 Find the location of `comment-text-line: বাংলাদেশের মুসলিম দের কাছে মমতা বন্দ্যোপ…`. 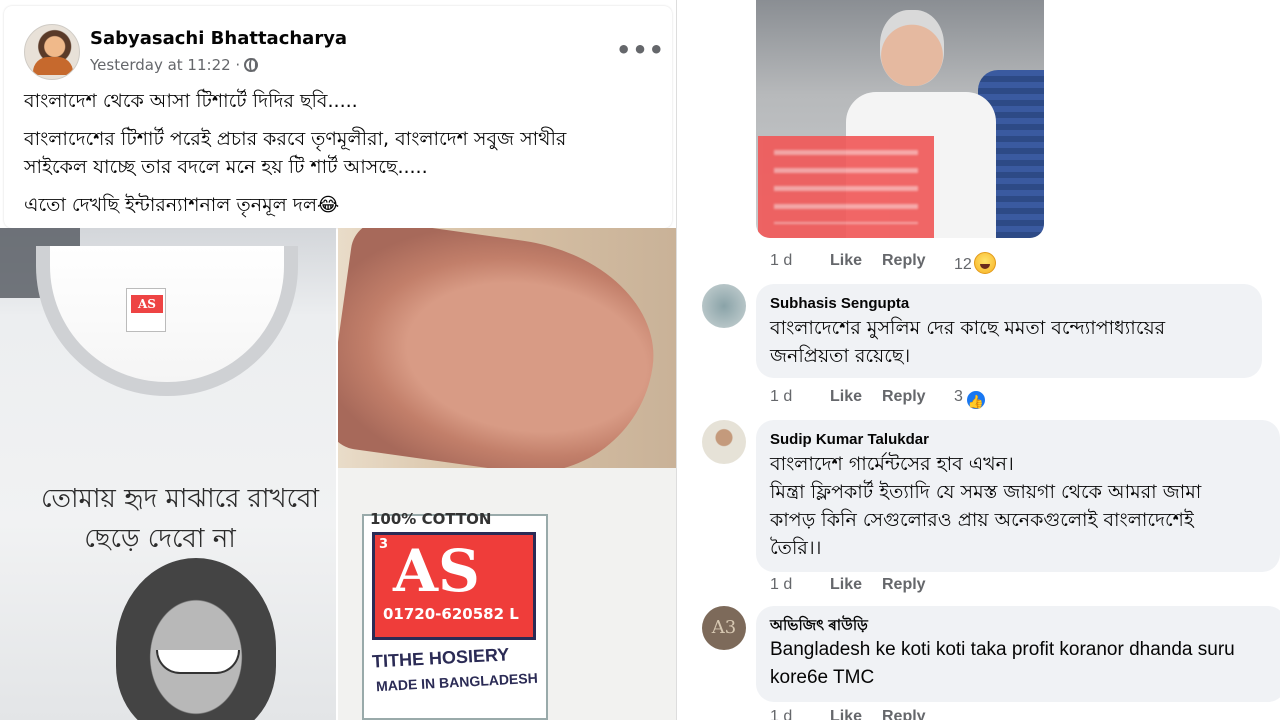

comment-text-line: বাংলাদেশের মুসলিম দের কাছে মমতা বন্দ্যোপ… is located at coordinates (968, 328).